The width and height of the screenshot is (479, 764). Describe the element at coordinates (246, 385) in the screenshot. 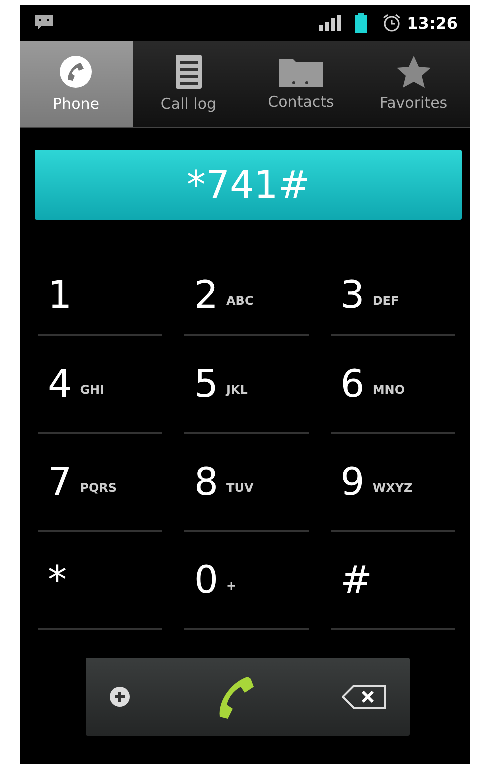

I see `dial-key: 5 JKL` at that location.